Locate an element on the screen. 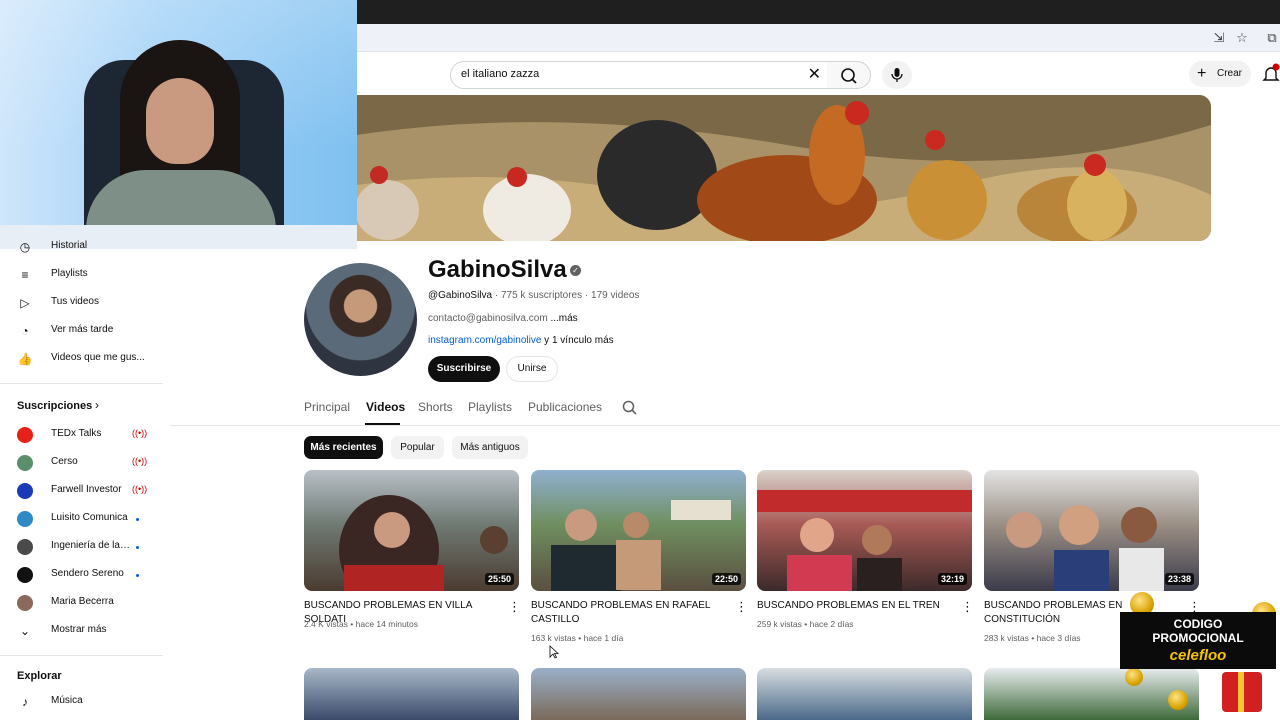  video-duration: 22:50 is located at coordinates (726, 579).